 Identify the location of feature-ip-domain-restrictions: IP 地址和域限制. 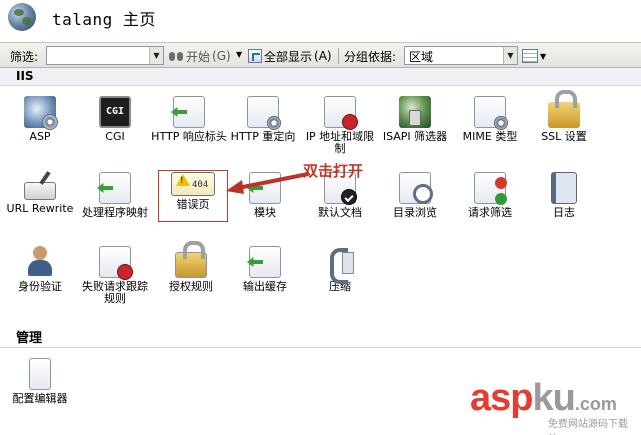
(340, 125).